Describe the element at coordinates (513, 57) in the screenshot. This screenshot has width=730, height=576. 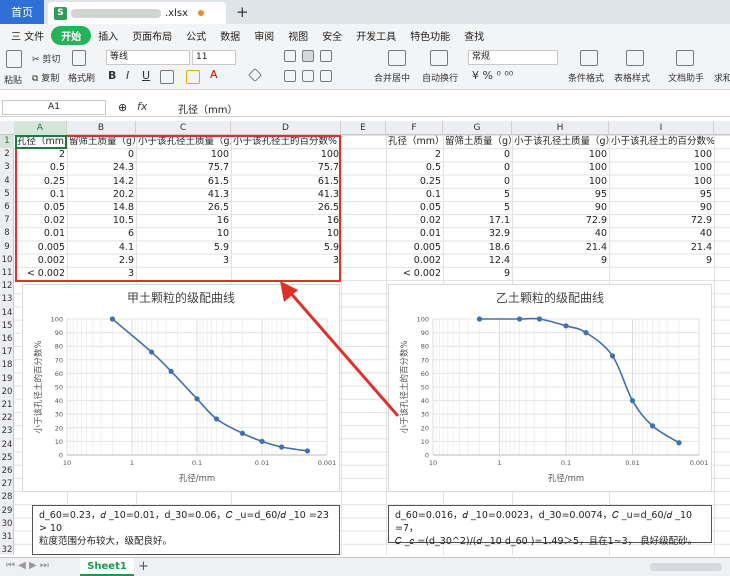
I see `number-format-select: 常规` at that location.